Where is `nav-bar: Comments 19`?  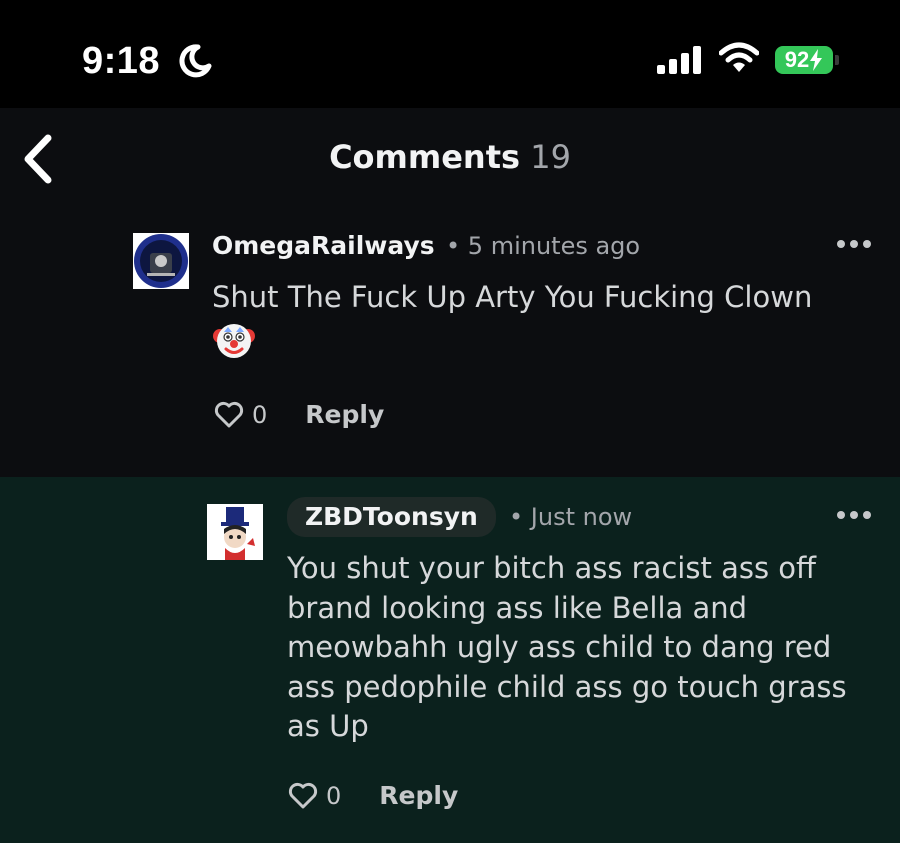
nav-bar: Comments 19 is located at coordinates (450, 160).